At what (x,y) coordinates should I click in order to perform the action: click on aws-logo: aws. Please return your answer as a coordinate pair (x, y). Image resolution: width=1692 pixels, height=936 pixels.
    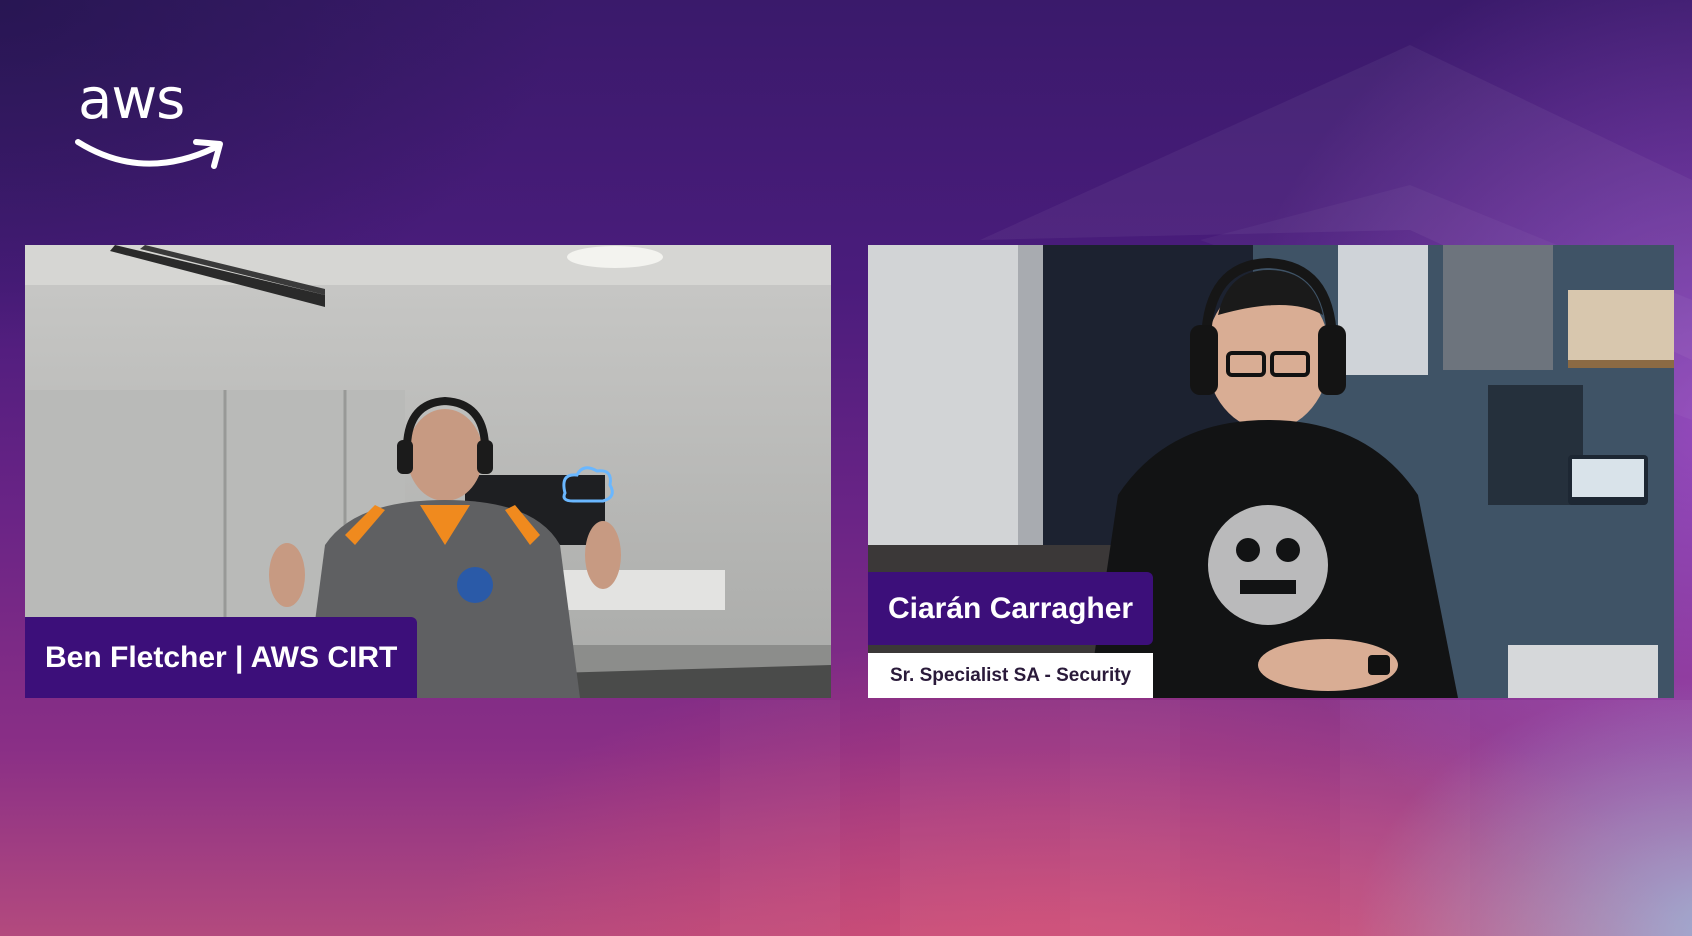
    Looking at the image, I should click on (152, 125).